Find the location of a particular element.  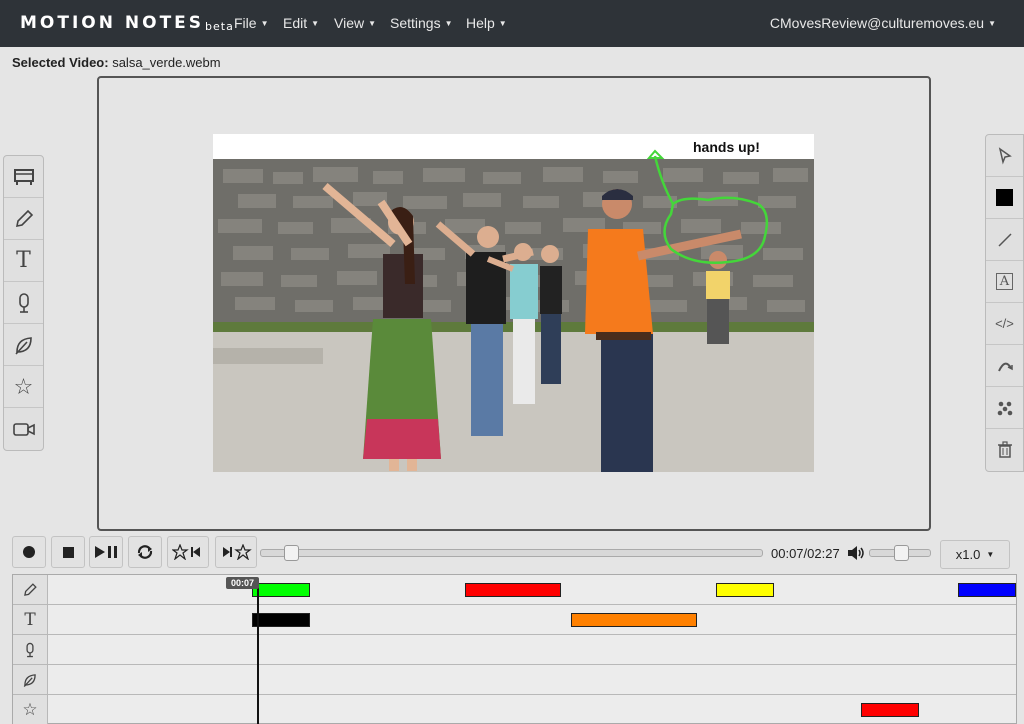

storyboard-icon is located at coordinates (23, 177).